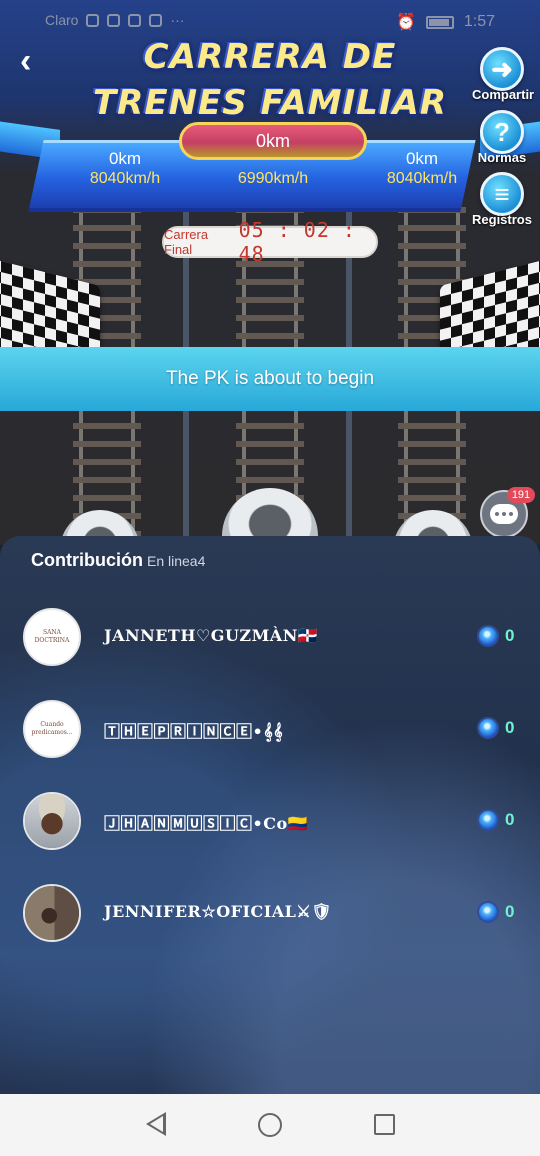 The height and width of the screenshot is (1156, 540). What do you see at coordinates (270, 80) in the screenshot?
I see `page-title: CARRERA DE TRENES FAMILIAR` at bounding box center [270, 80].